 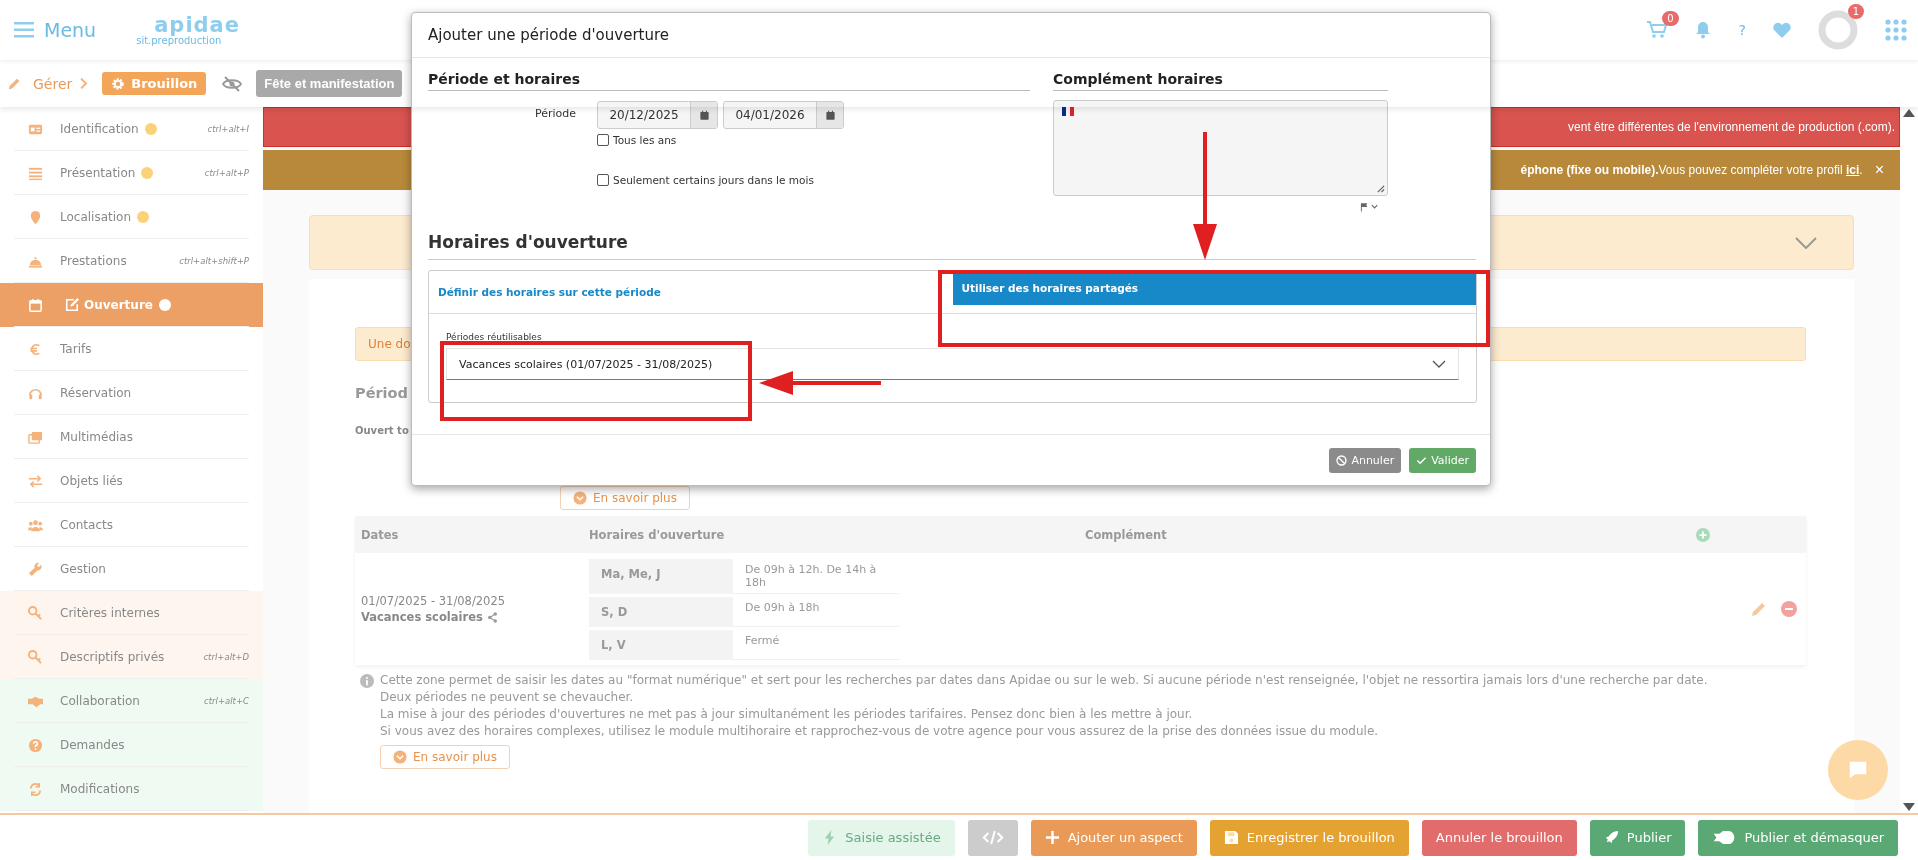 What do you see at coordinates (1442, 460) in the screenshot?
I see `dialog-button: Valider` at bounding box center [1442, 460].